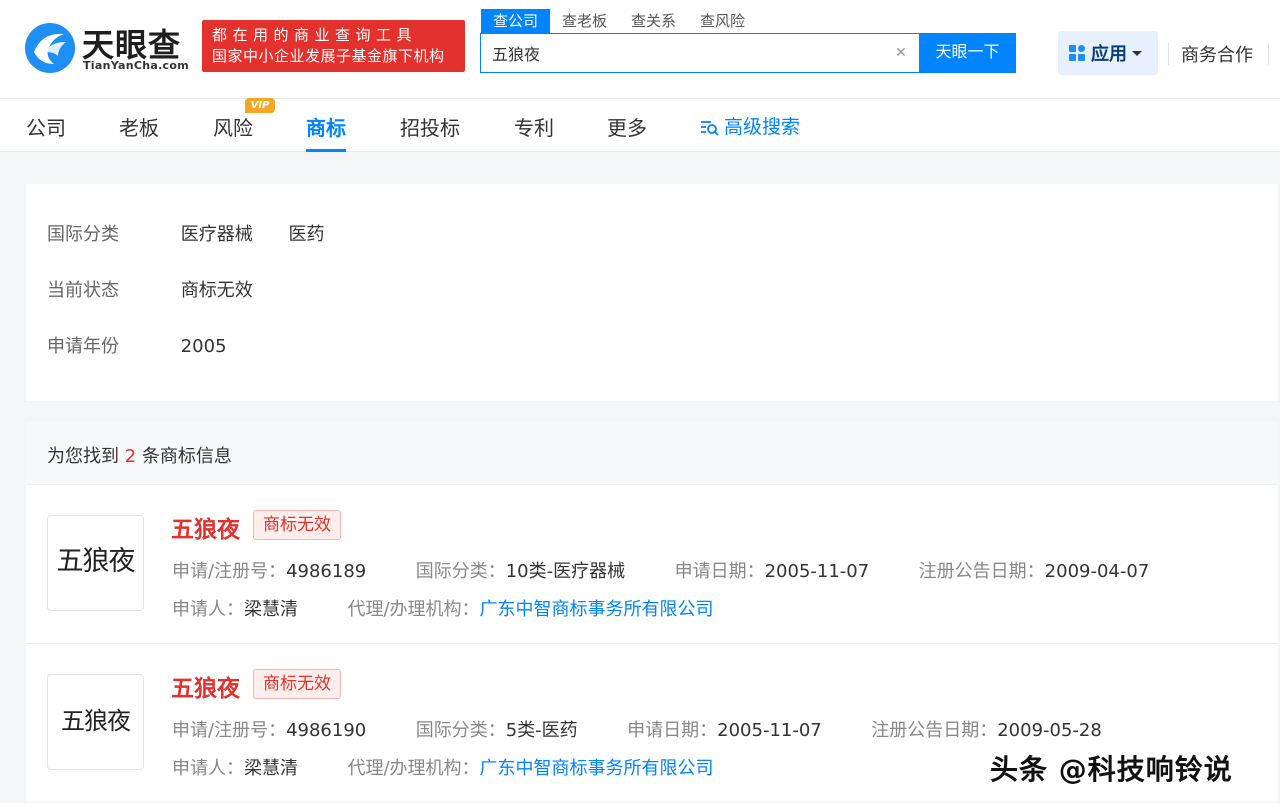  I want to click on filter-row-year: 申请年份 2005, so click(152, 345).